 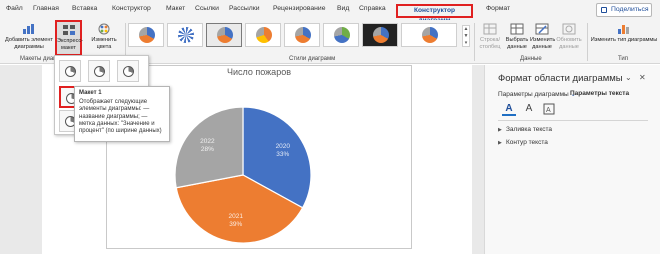 I want to click on tooltip-title: Макет 1, so click(x=90, y=93).